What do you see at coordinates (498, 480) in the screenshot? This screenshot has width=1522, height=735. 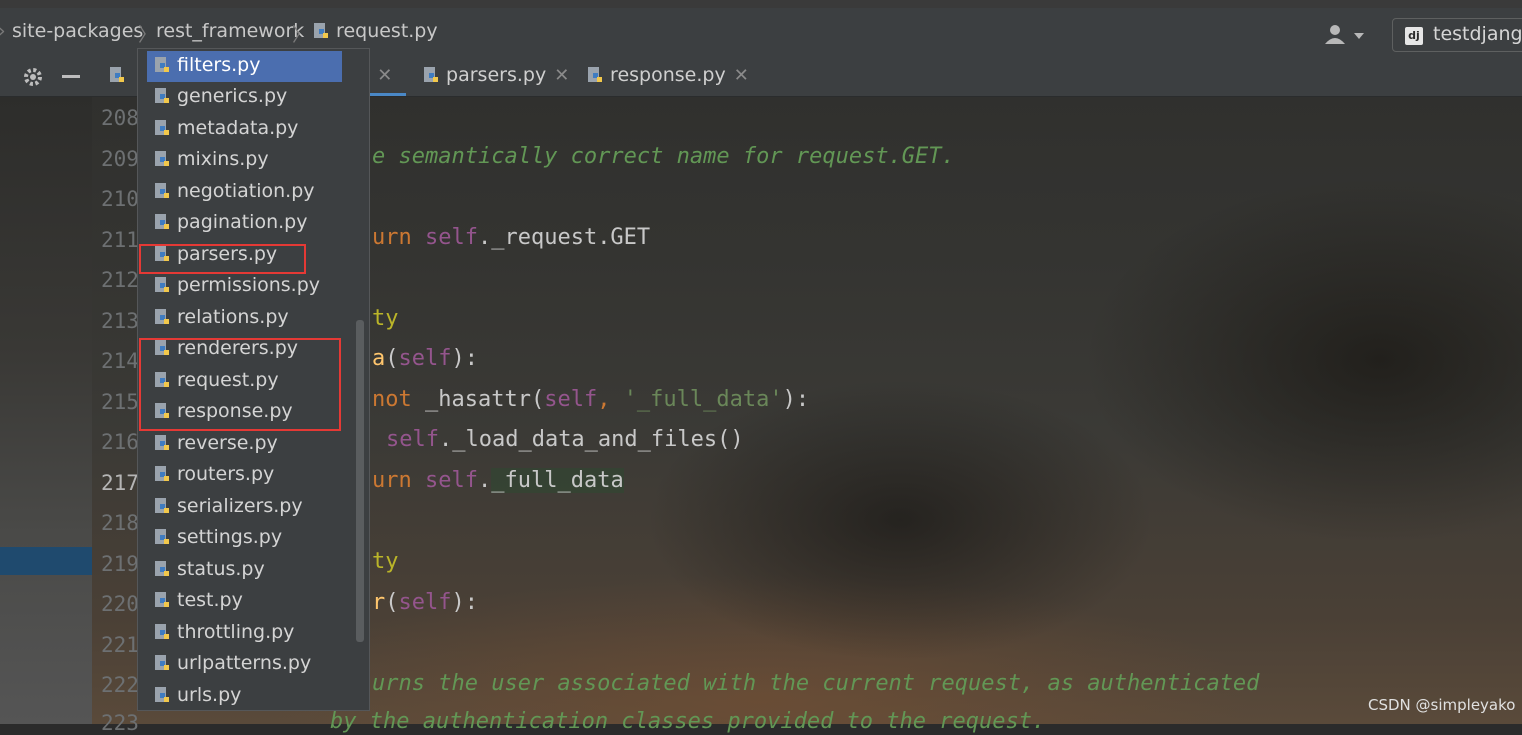 I see `code-line-217: urn self._full_data` at bounding box center [498, 480].